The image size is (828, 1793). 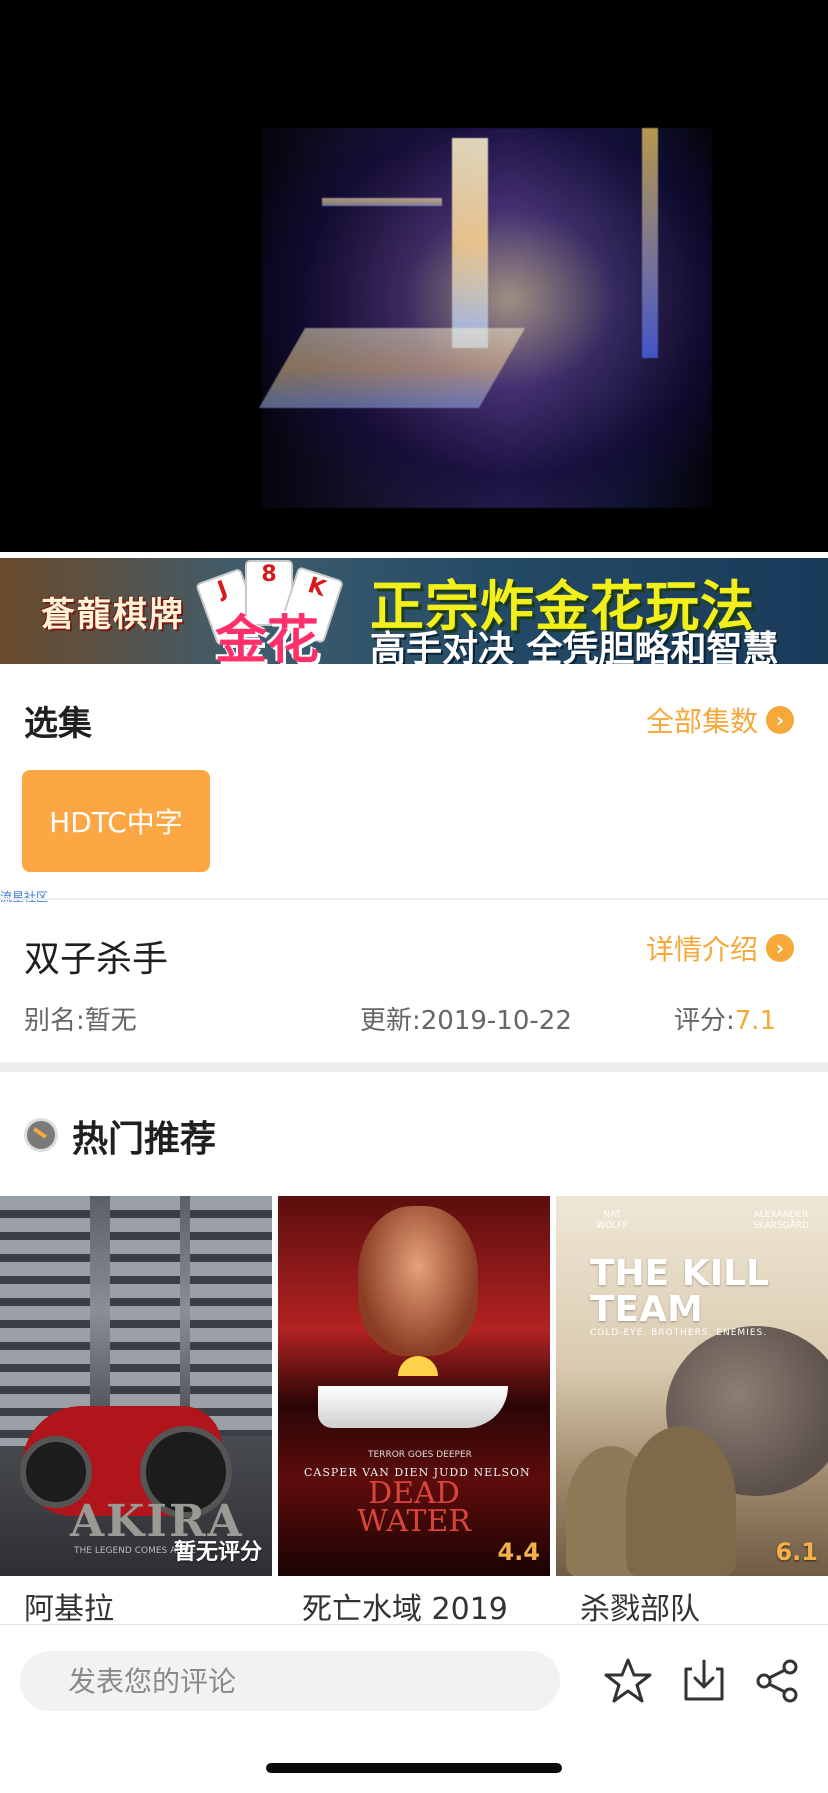 I want to click on poster-title: 死亡水域 2019, so click(x=405, y=1606).